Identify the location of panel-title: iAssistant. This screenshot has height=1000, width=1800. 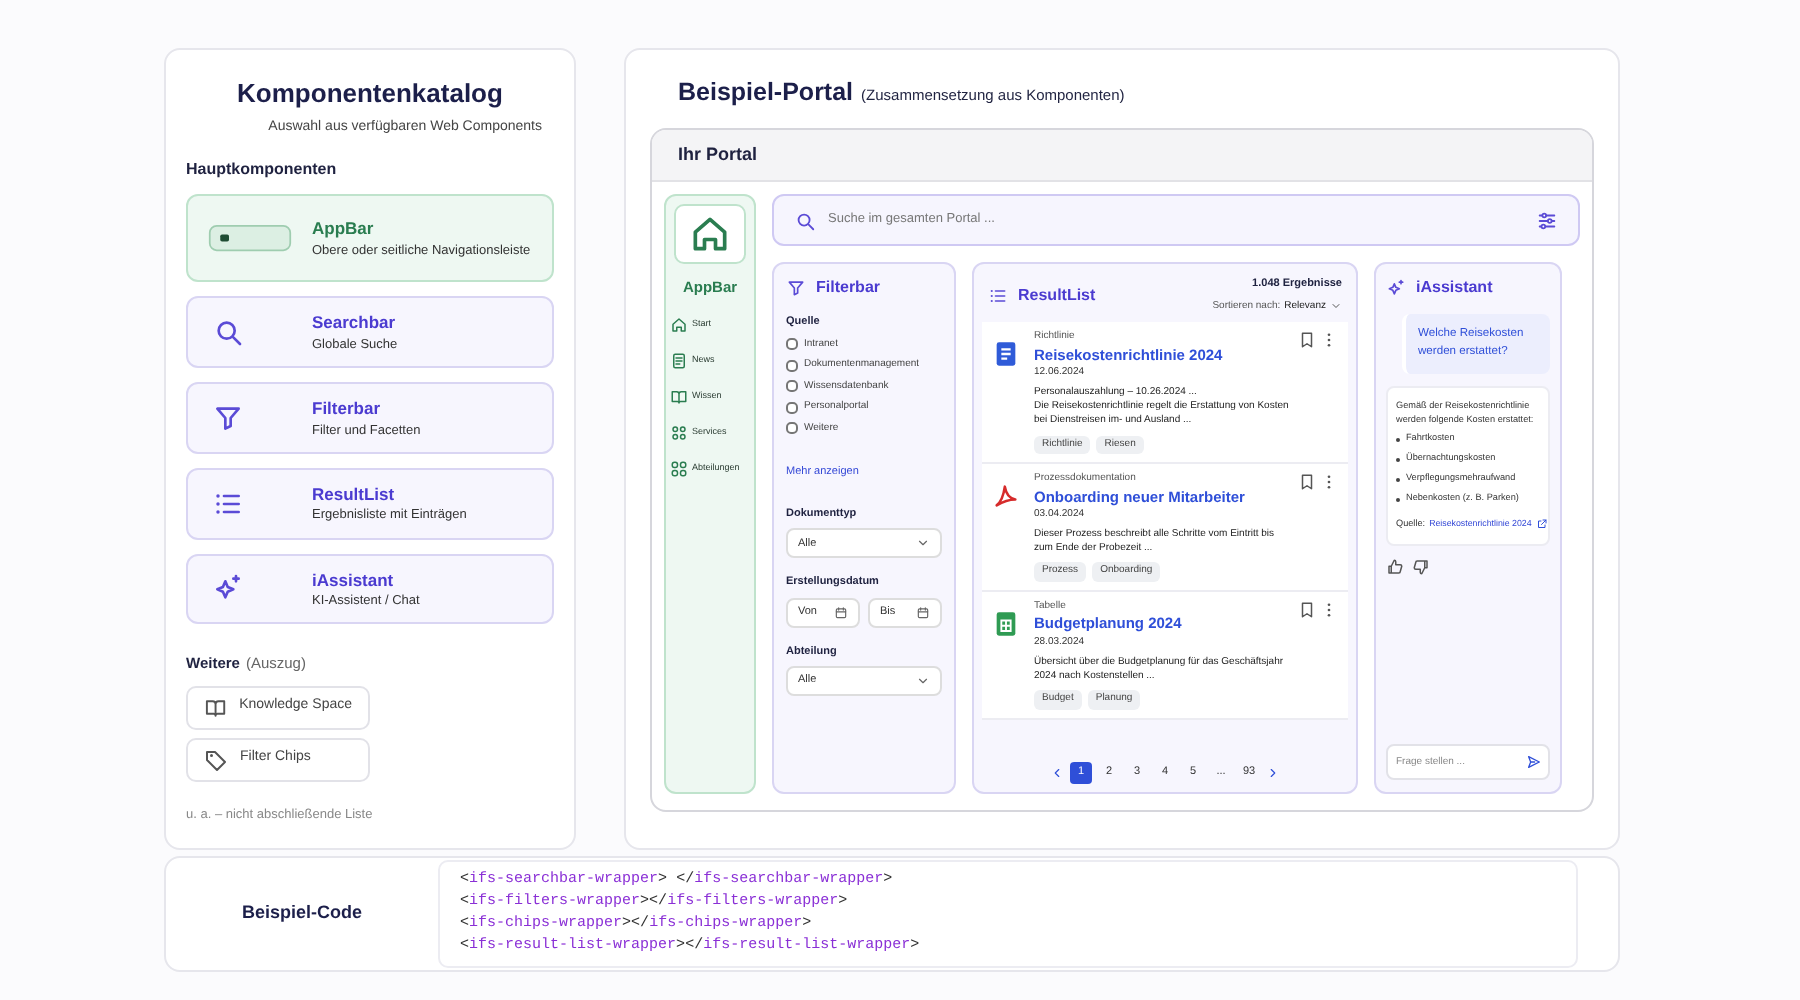
(1454, 288).